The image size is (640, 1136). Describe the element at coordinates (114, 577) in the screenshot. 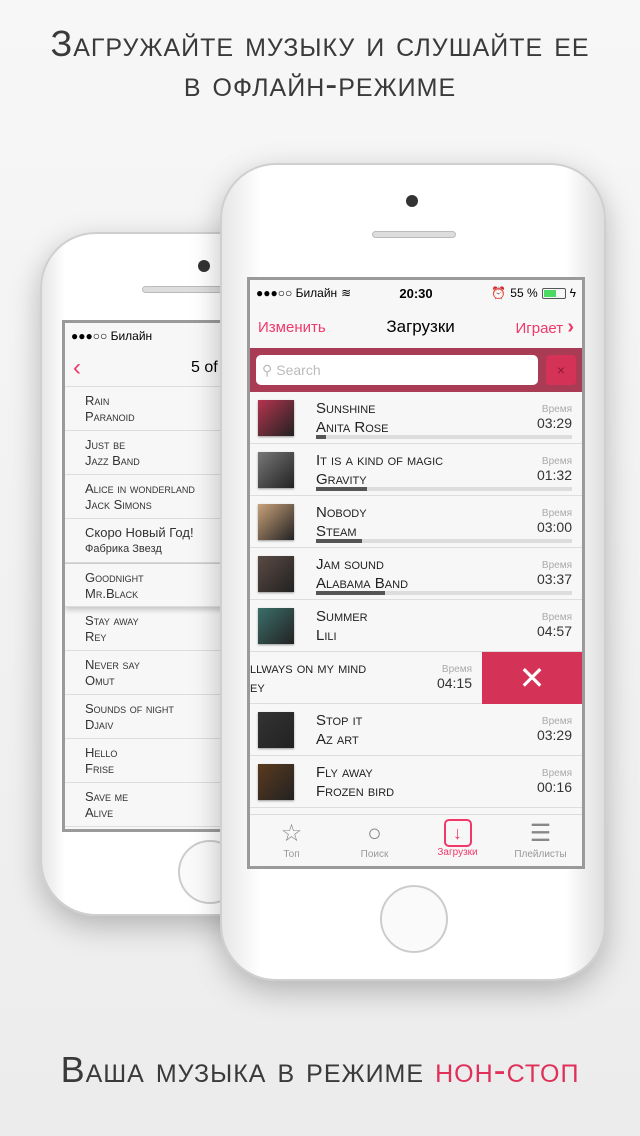

I see `item-title: Goodnight` at that location.